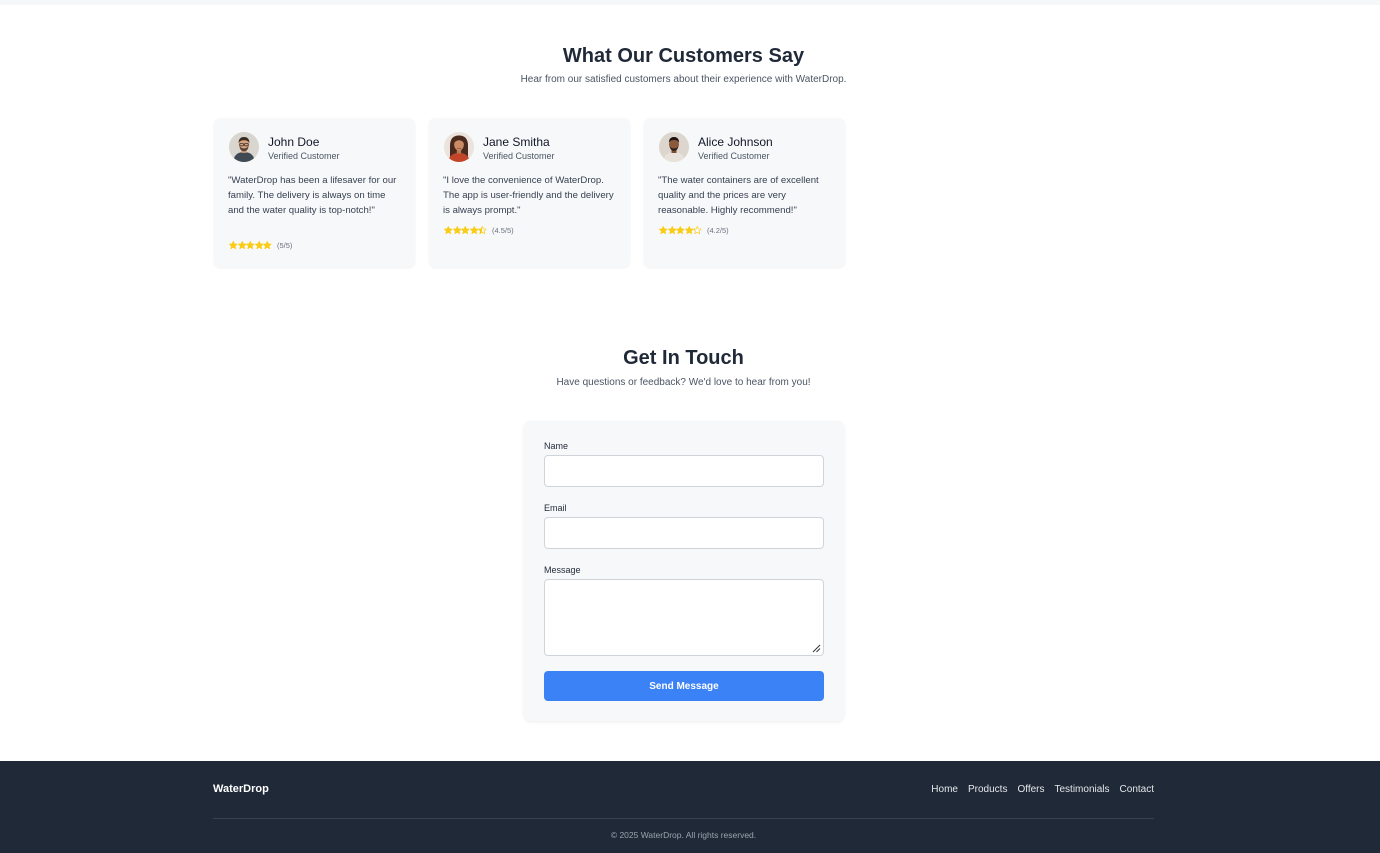 This screenshot has width=1380, height=853. What do you see at coordinates (1030, 789) in the screenshot?
I see `footer-link-offers: Offers` at bounding box center [1030, 789].